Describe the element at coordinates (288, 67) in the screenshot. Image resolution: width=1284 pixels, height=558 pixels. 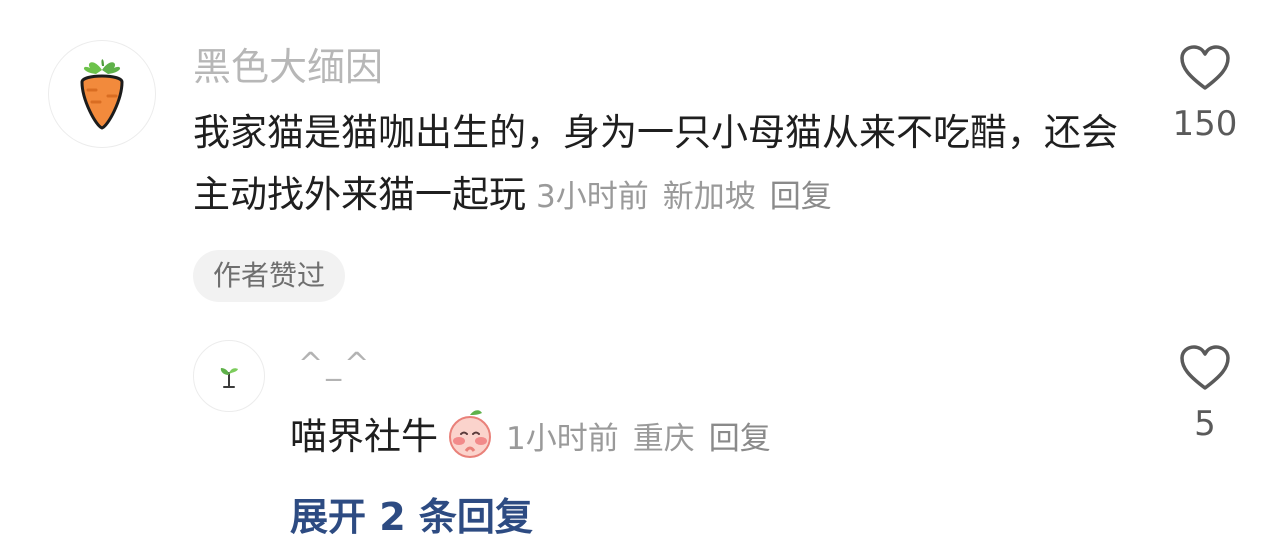
I see `comment-username: 黑色大缅因` at that location.